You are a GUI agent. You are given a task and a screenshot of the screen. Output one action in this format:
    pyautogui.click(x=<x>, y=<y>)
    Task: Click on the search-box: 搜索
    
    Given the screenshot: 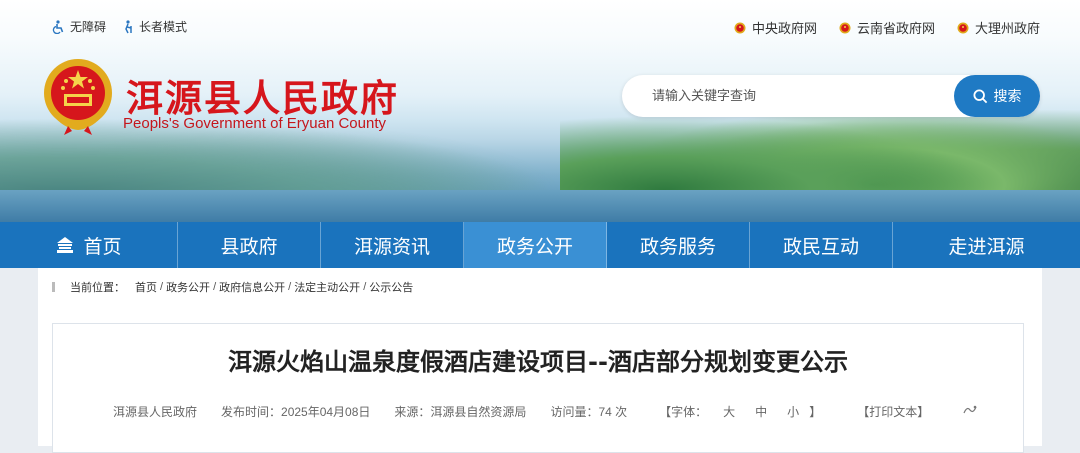 What is the action you would take?
    pyautogui.click(x=831, y=96)
    